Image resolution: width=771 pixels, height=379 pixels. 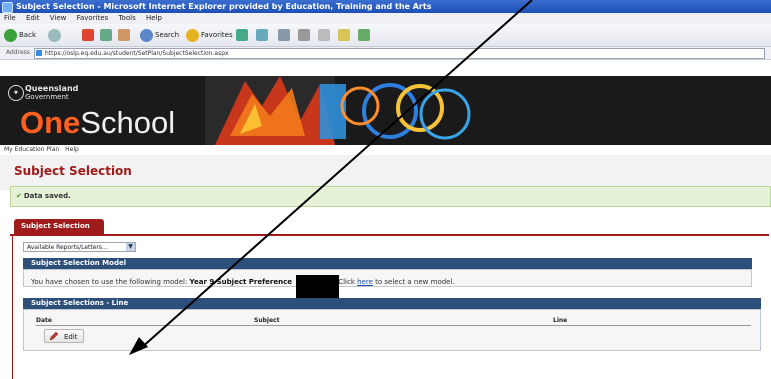 What do you see at coordinates (39, 53) in the screenshot?
I see `page-favicon-icon` at bounding box center [39, 53].